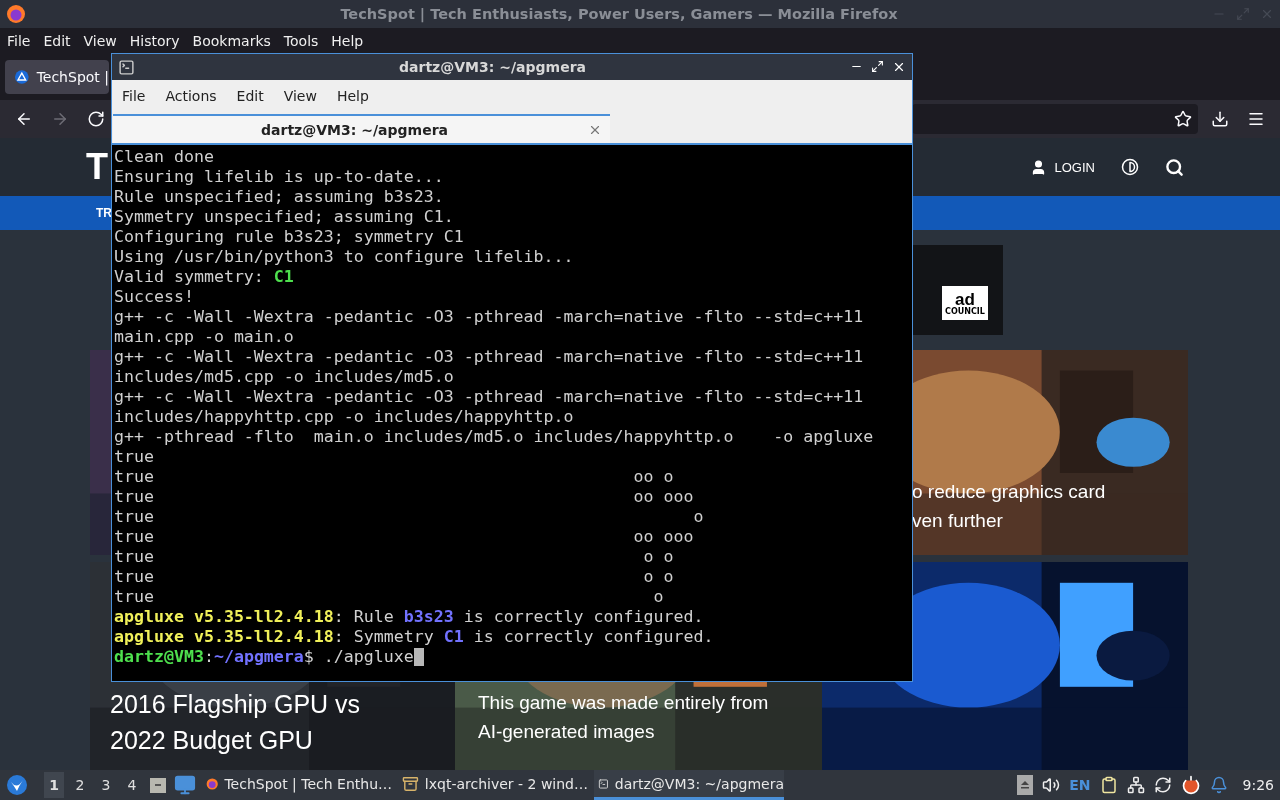 The width and height of the screenshot is (1280, 800). I want to click on window-title: TechSpot | Tech Enthusiasts, Power Users, Gamers — Mozilla Firefox, so click(619, 14).